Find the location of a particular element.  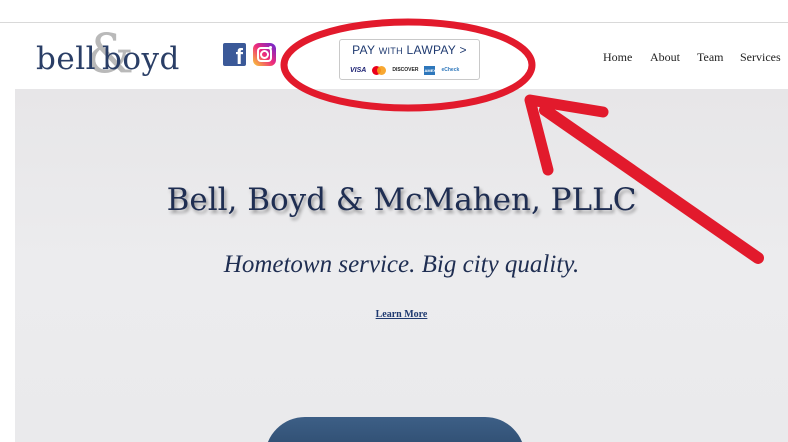

logo-wordmark: bell boyd is located at coordinates (108, 59).